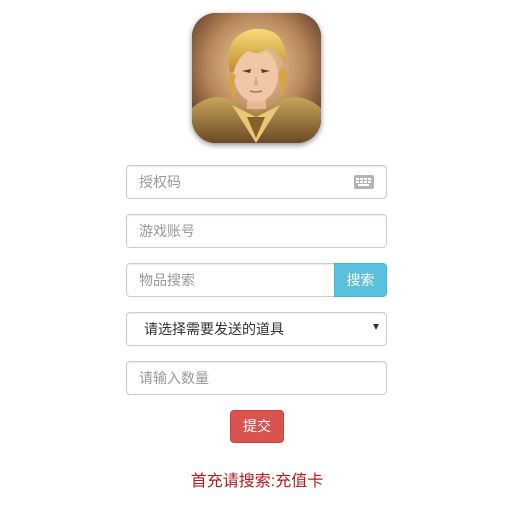 This screenshot has width=518, height=518. I want to click on game-account-field, so click(256, 231).